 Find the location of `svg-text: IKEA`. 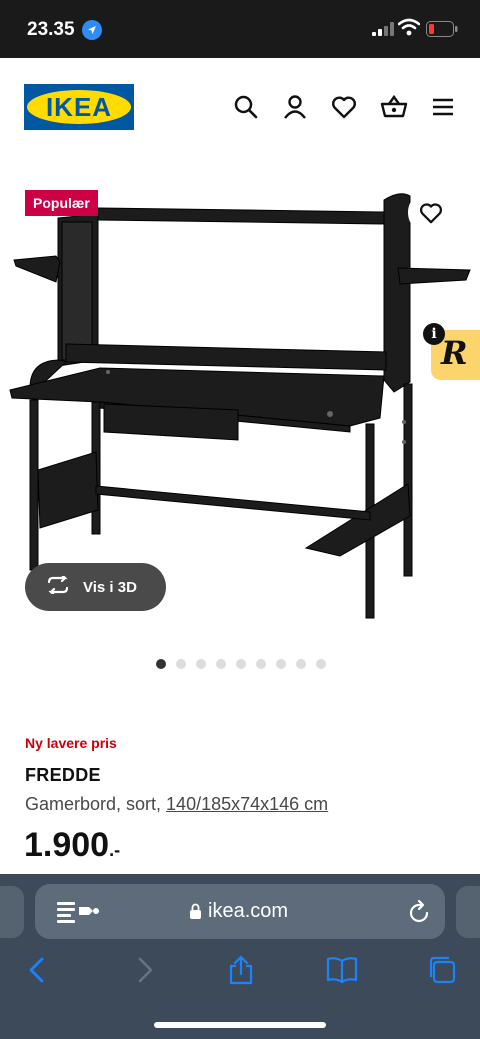

svg-text: IKEA is located at coordinates (79, 107).